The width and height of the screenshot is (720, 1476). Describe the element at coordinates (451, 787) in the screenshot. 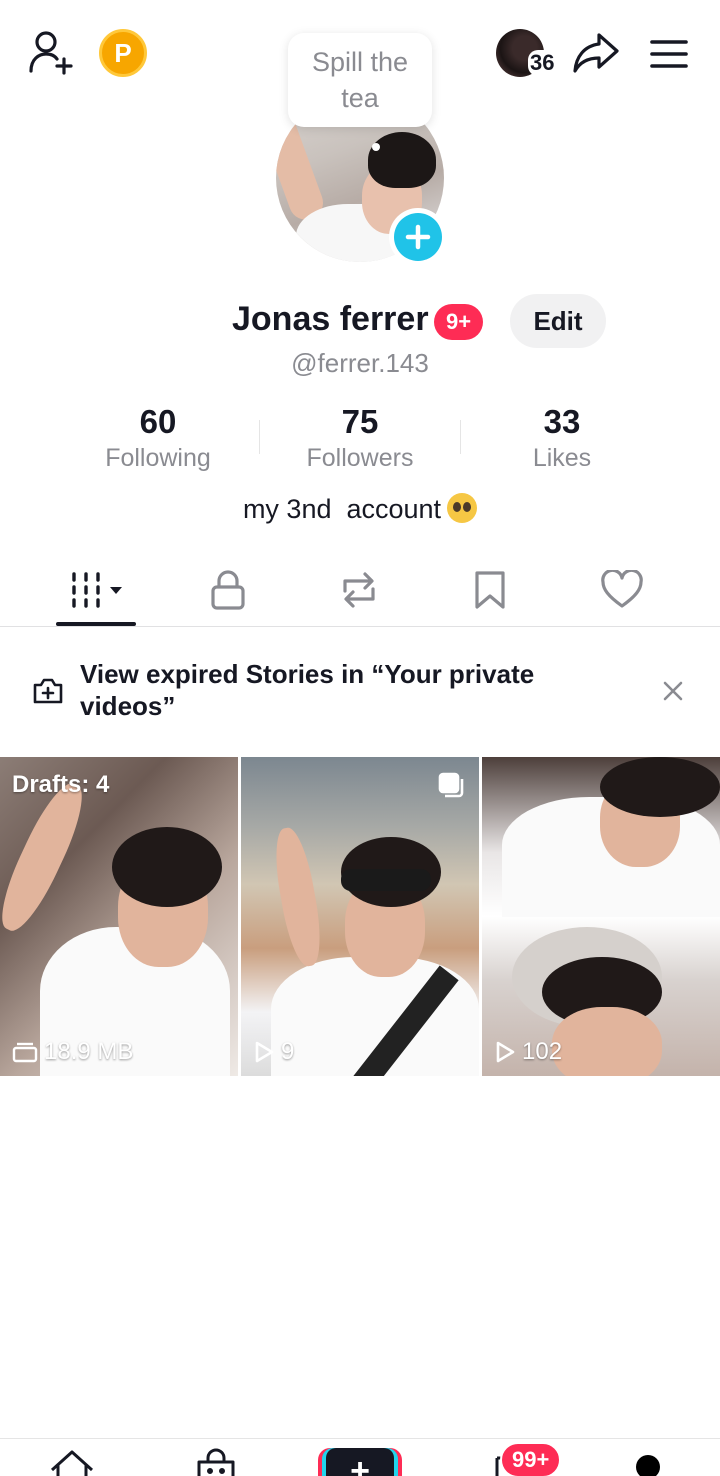

I see `multi-photo-icon` at that location.